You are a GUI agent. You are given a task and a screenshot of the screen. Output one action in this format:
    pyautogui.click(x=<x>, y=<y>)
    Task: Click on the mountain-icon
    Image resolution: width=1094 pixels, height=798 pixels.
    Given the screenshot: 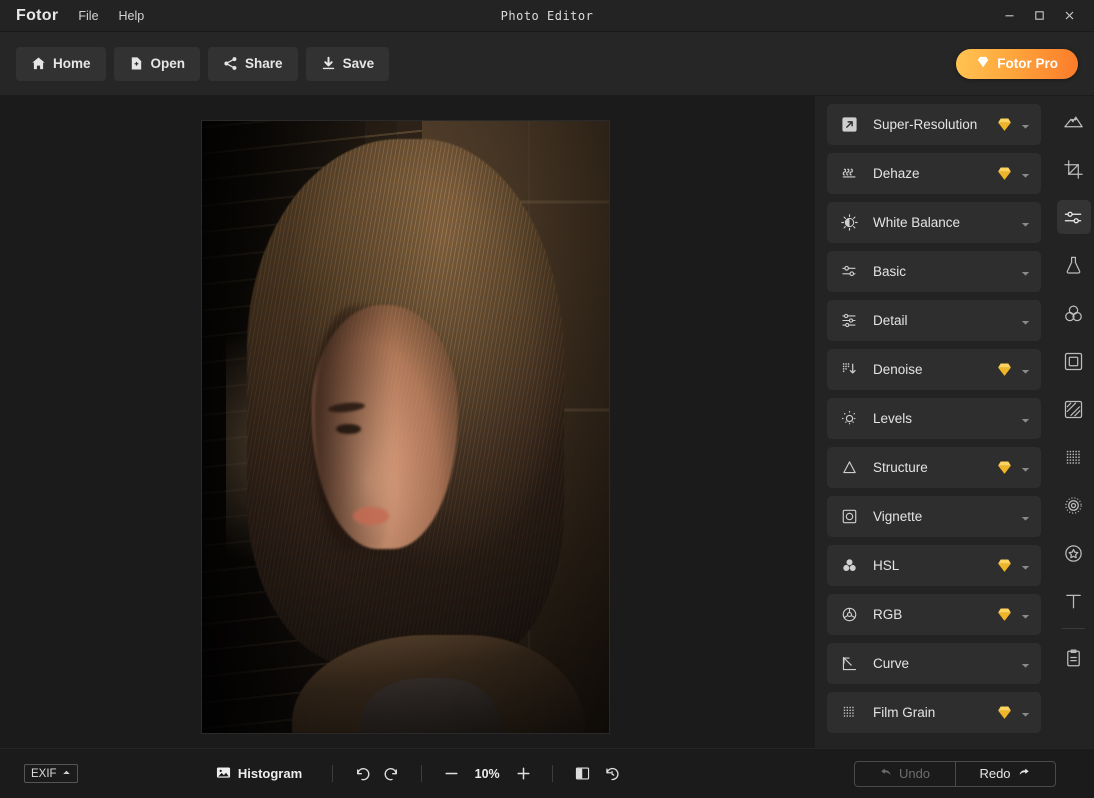 What is the action you would take?
    pyautogui.click(x=1073, y=121)
    